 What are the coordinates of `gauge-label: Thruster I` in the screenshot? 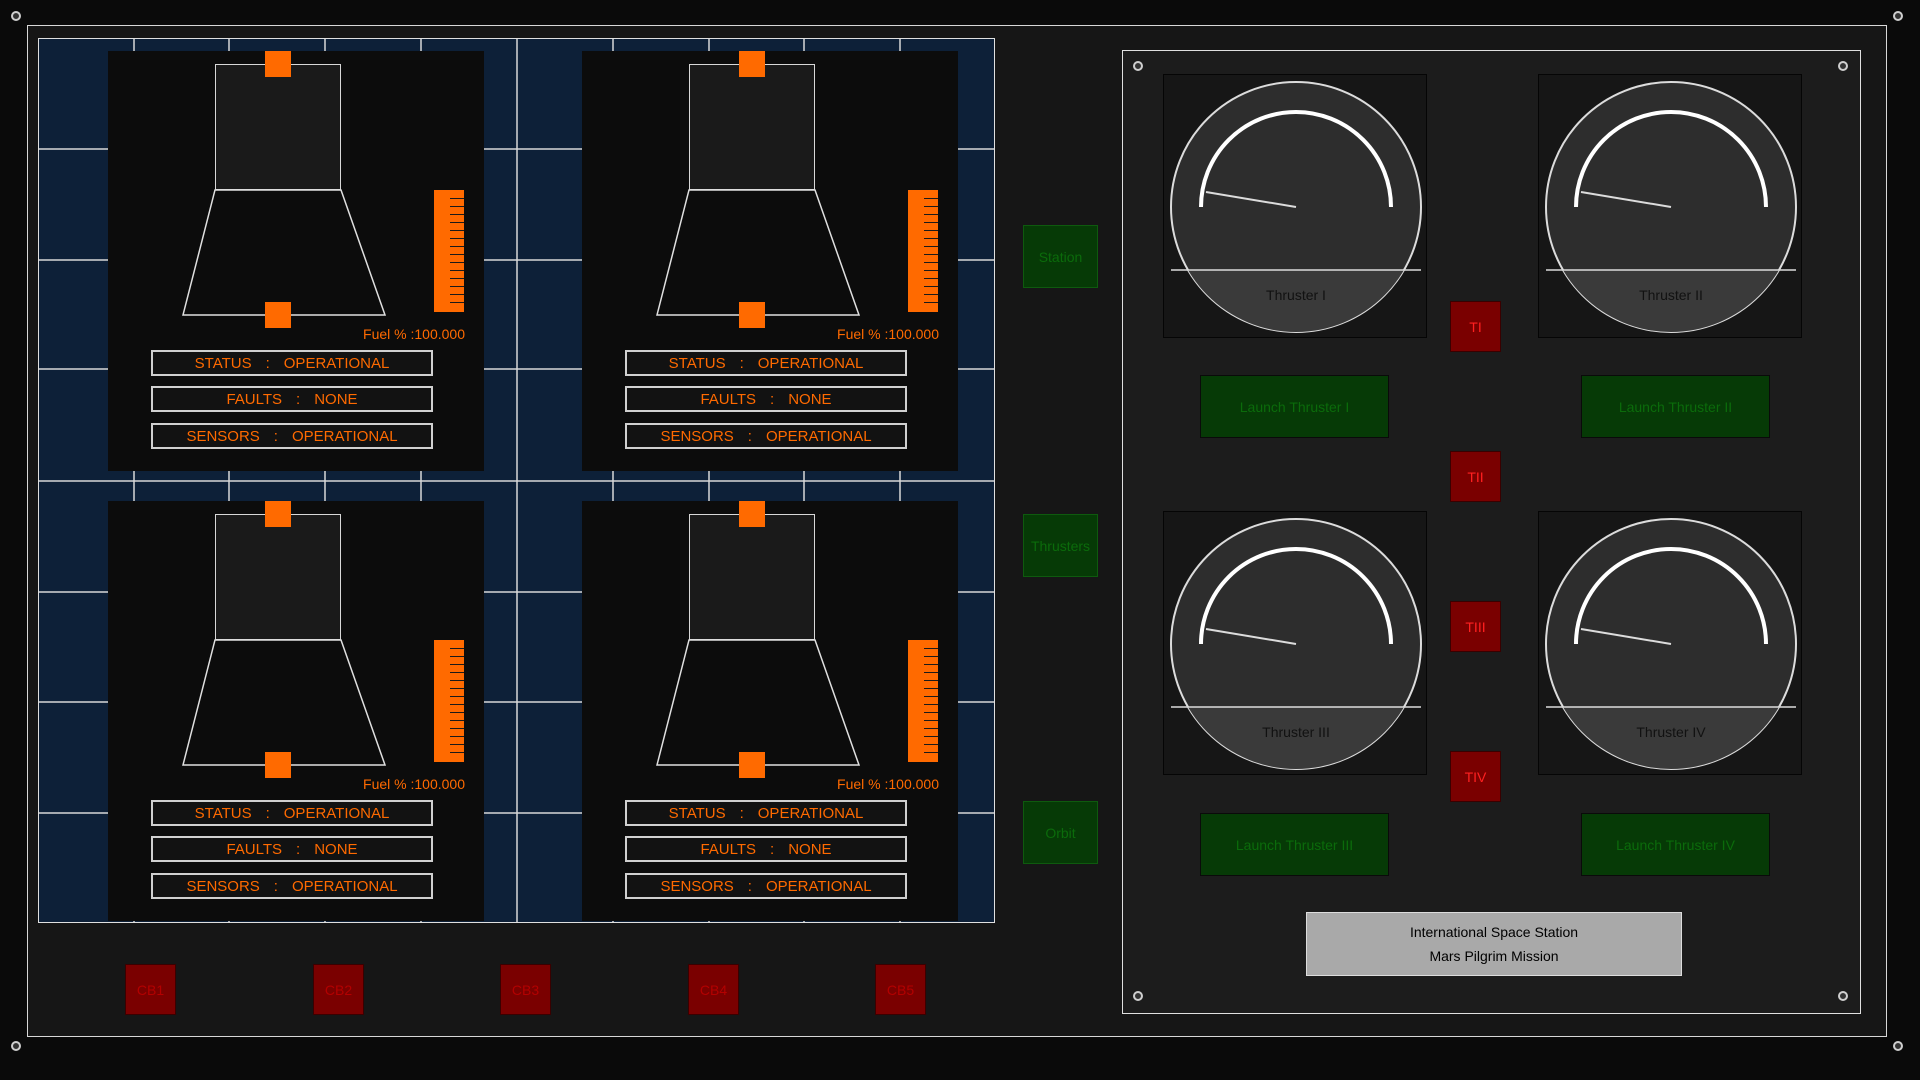 It's located at (1296, 295).